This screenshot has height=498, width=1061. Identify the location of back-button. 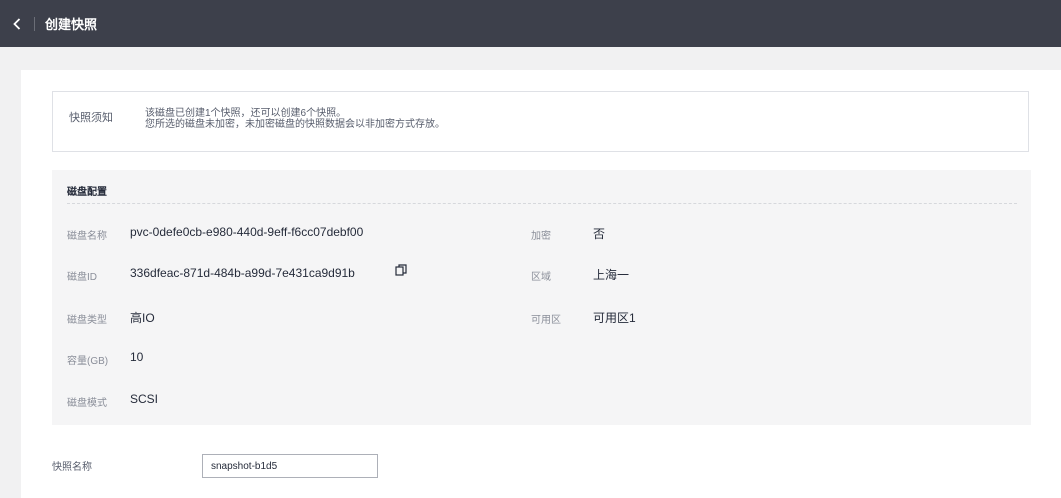
(17, 23).